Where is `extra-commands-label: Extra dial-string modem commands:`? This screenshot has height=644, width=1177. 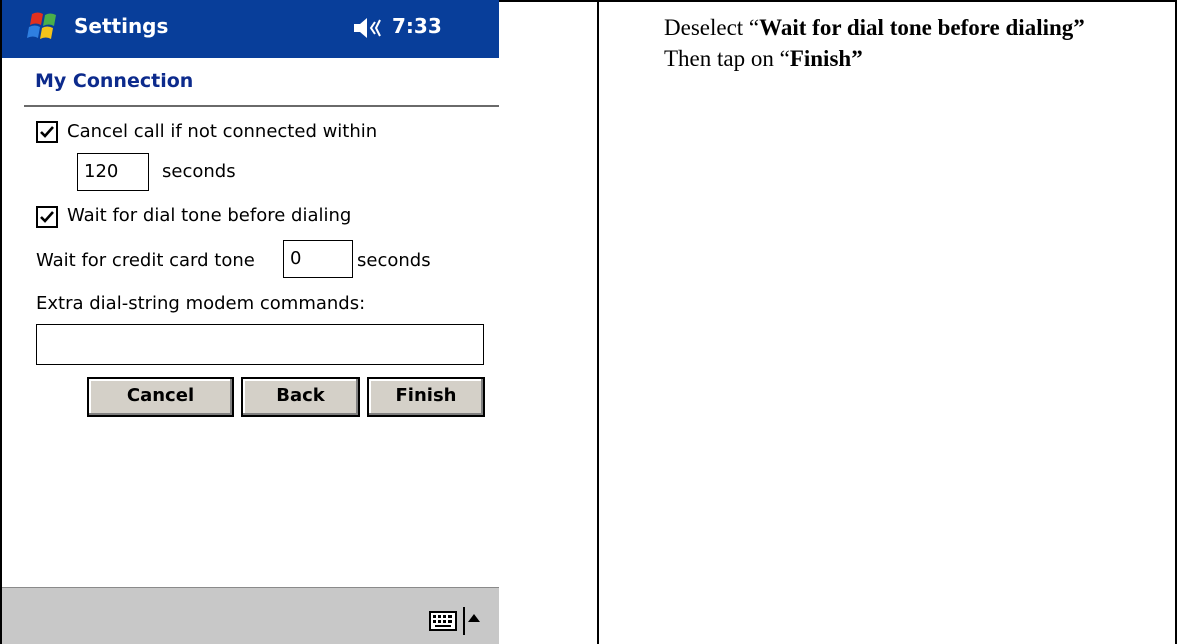
extra-commands-label: Extra dial-string modem commands: is located at coordinates (201, 303).